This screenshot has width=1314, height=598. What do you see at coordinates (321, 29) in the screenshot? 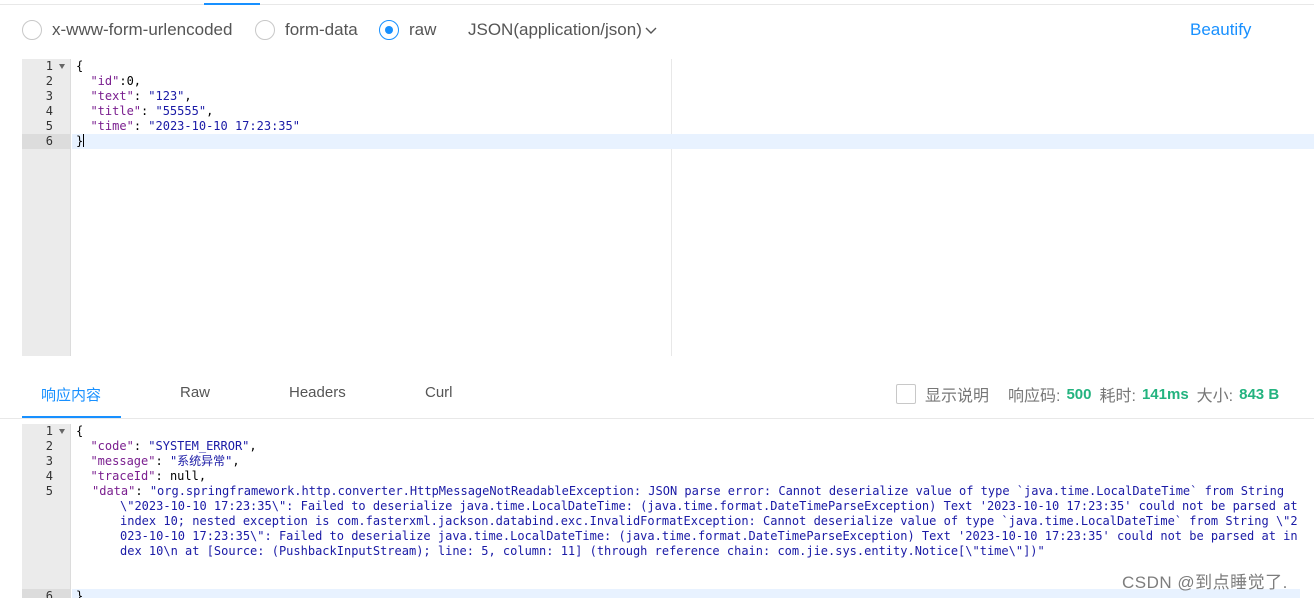
I see `radio-label: form-data` at bounding box center [321, 29].